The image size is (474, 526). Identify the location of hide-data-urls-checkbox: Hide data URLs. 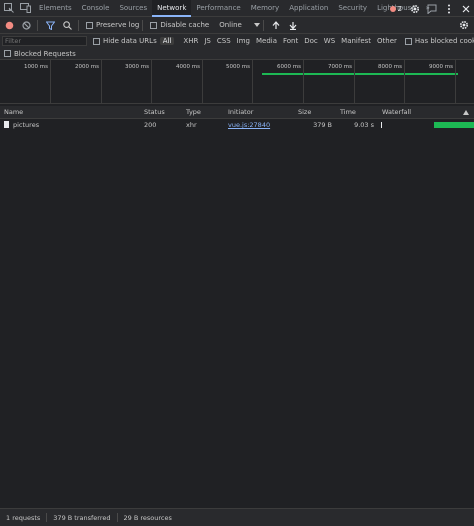
(125, 41).